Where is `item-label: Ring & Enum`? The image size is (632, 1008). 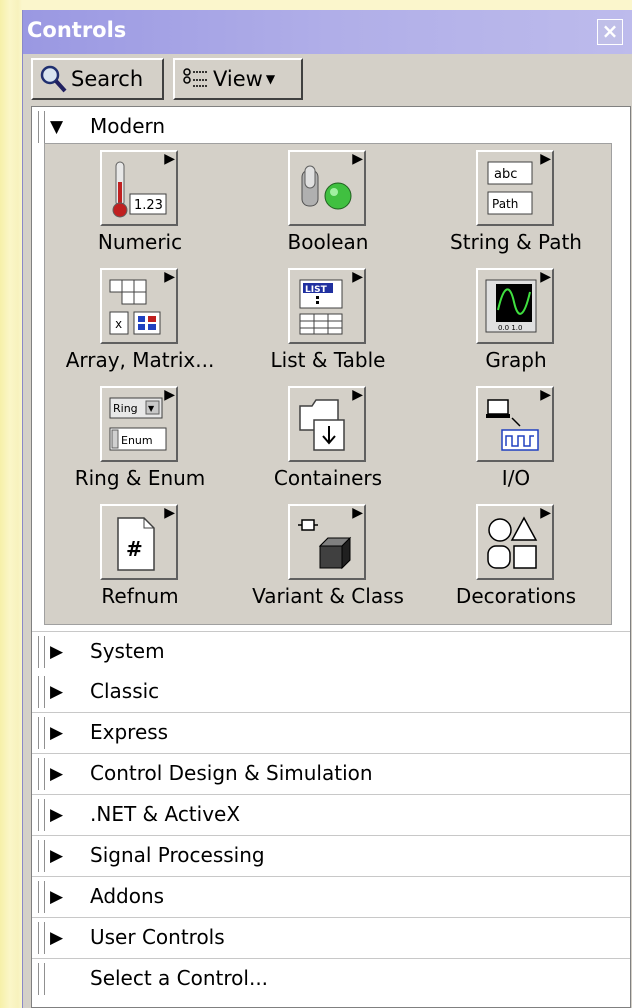 item-label: Ring & Enum is located at coordinates (140, 478).